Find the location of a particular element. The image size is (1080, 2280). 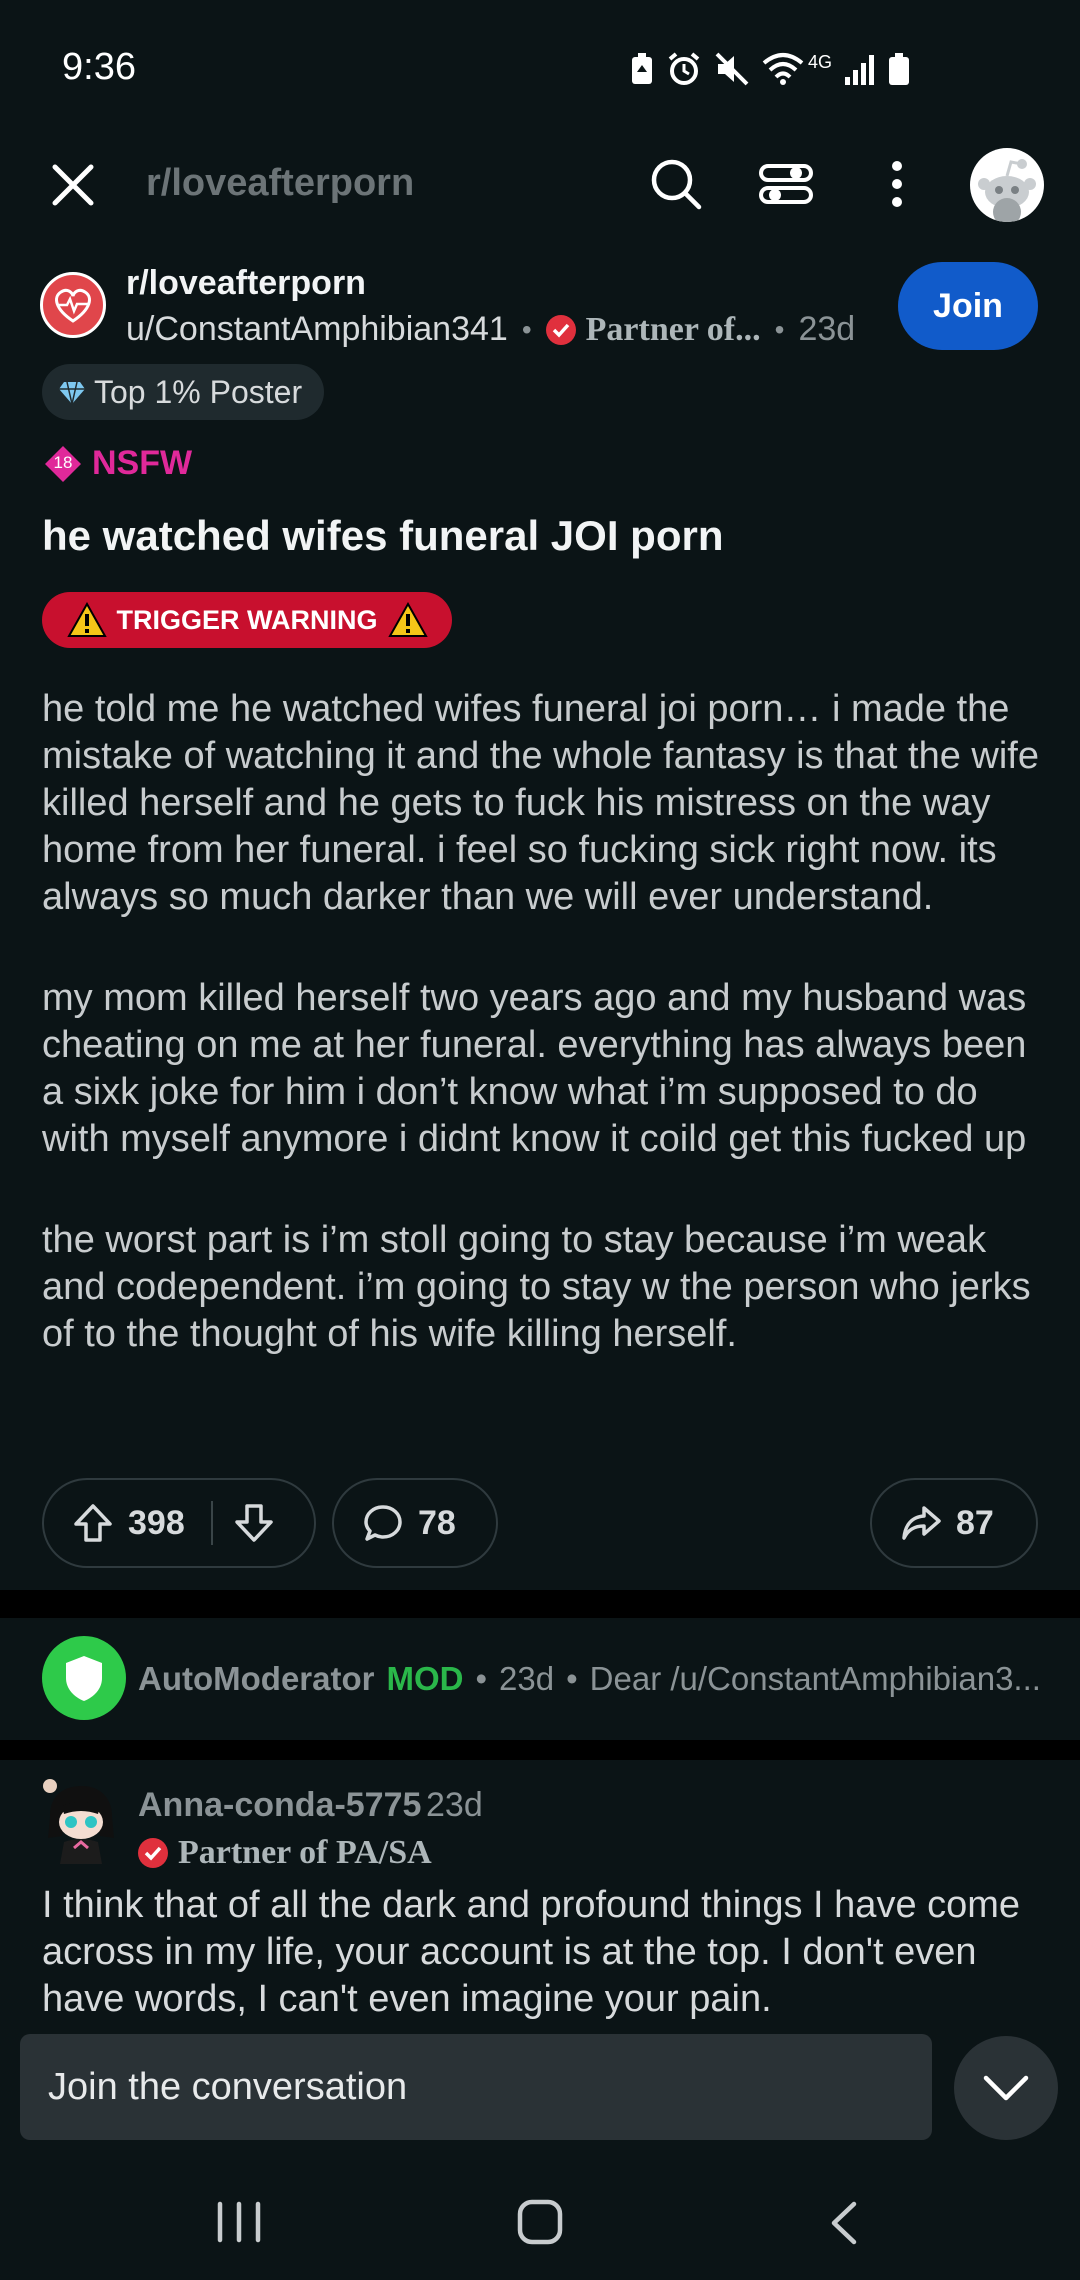

automod-avatar is located at coordinates (84, 1678).